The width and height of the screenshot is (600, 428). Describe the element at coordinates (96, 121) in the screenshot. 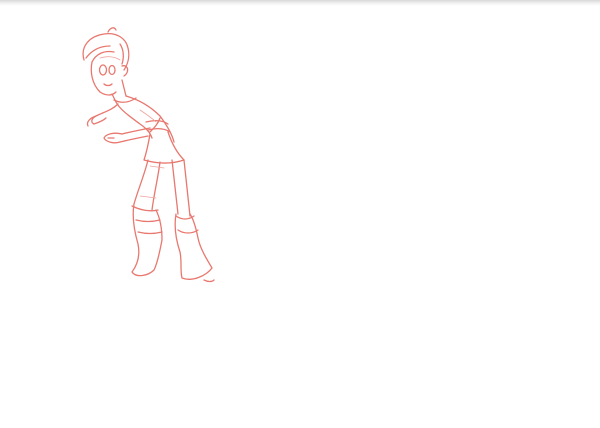

I see `back-hand` at that location.